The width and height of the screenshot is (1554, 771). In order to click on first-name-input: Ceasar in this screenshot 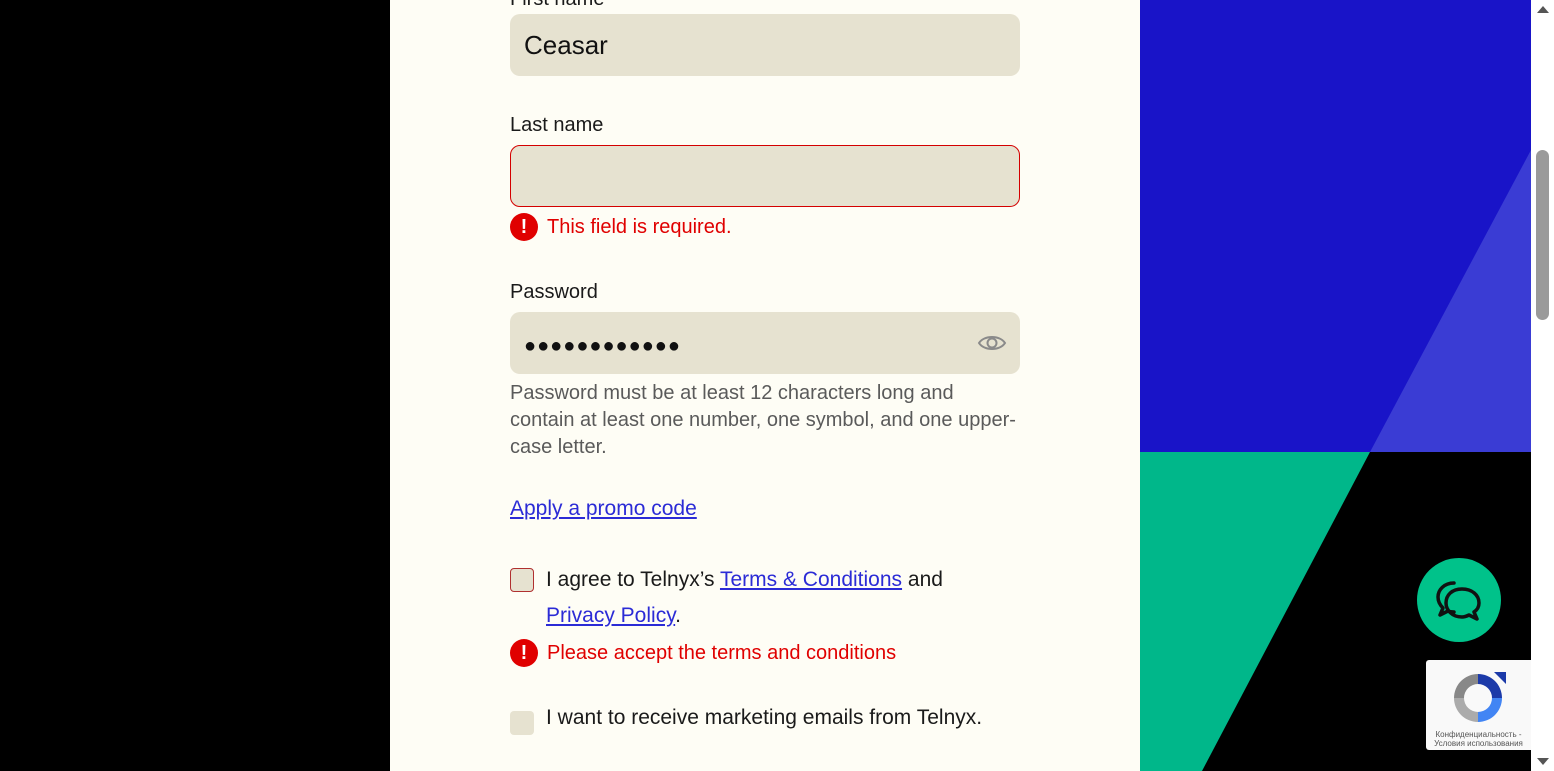, I will do `click(765, 45)`.